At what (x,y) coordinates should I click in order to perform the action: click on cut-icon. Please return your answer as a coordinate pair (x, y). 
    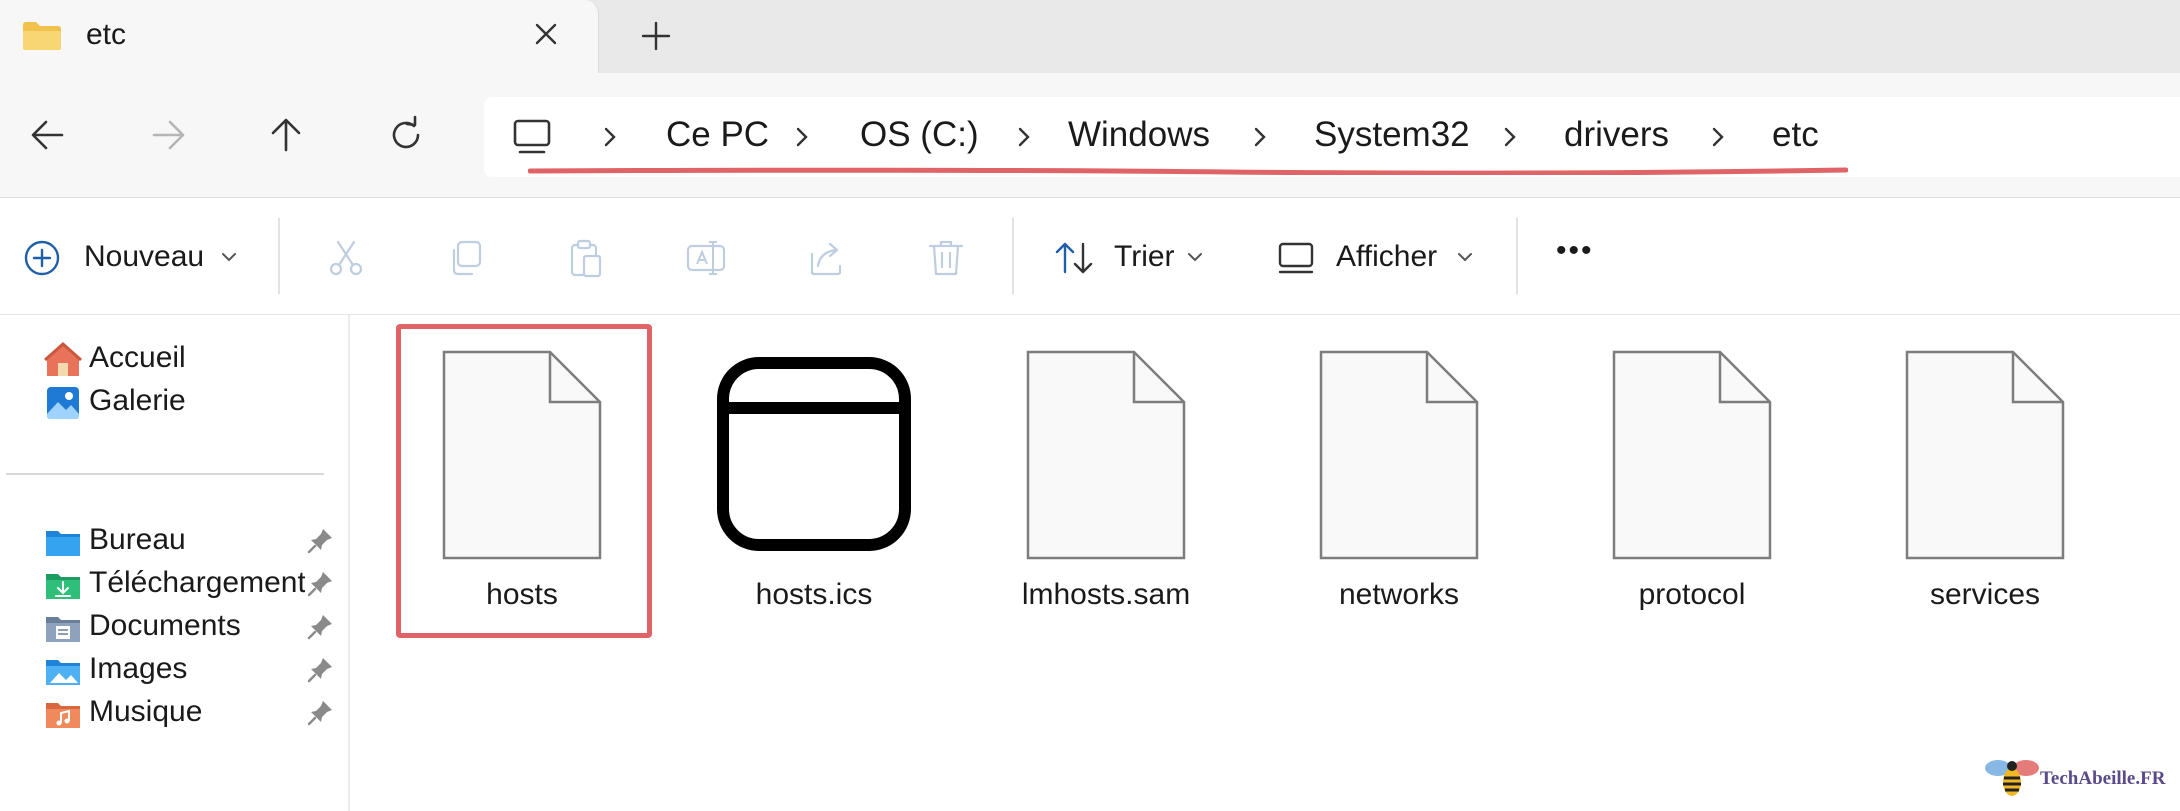
    Looking at the image, I should click on (346, 258).